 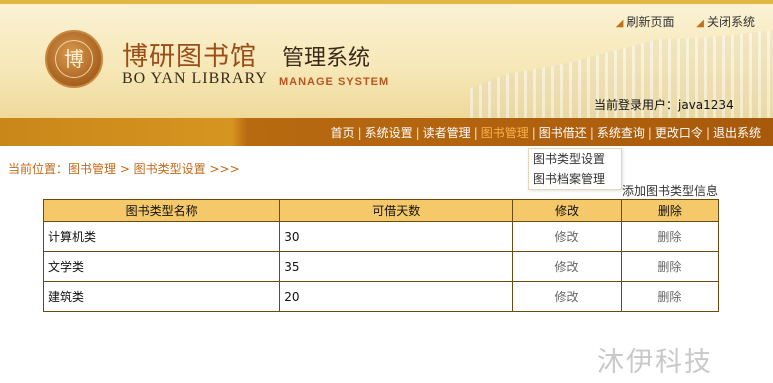 I want to click on current-user: 当前登录用户：java1234, so click(x=664, y=104).